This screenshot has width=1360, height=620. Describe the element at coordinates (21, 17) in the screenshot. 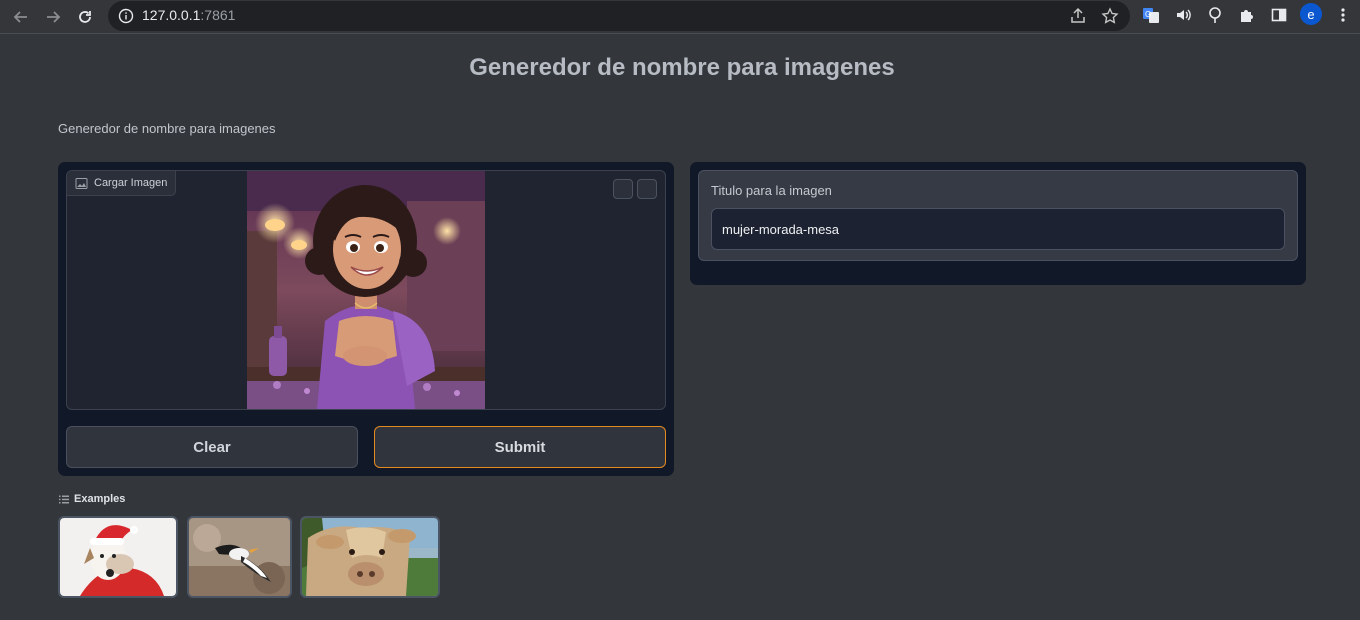

I see `back-icon` at that location.